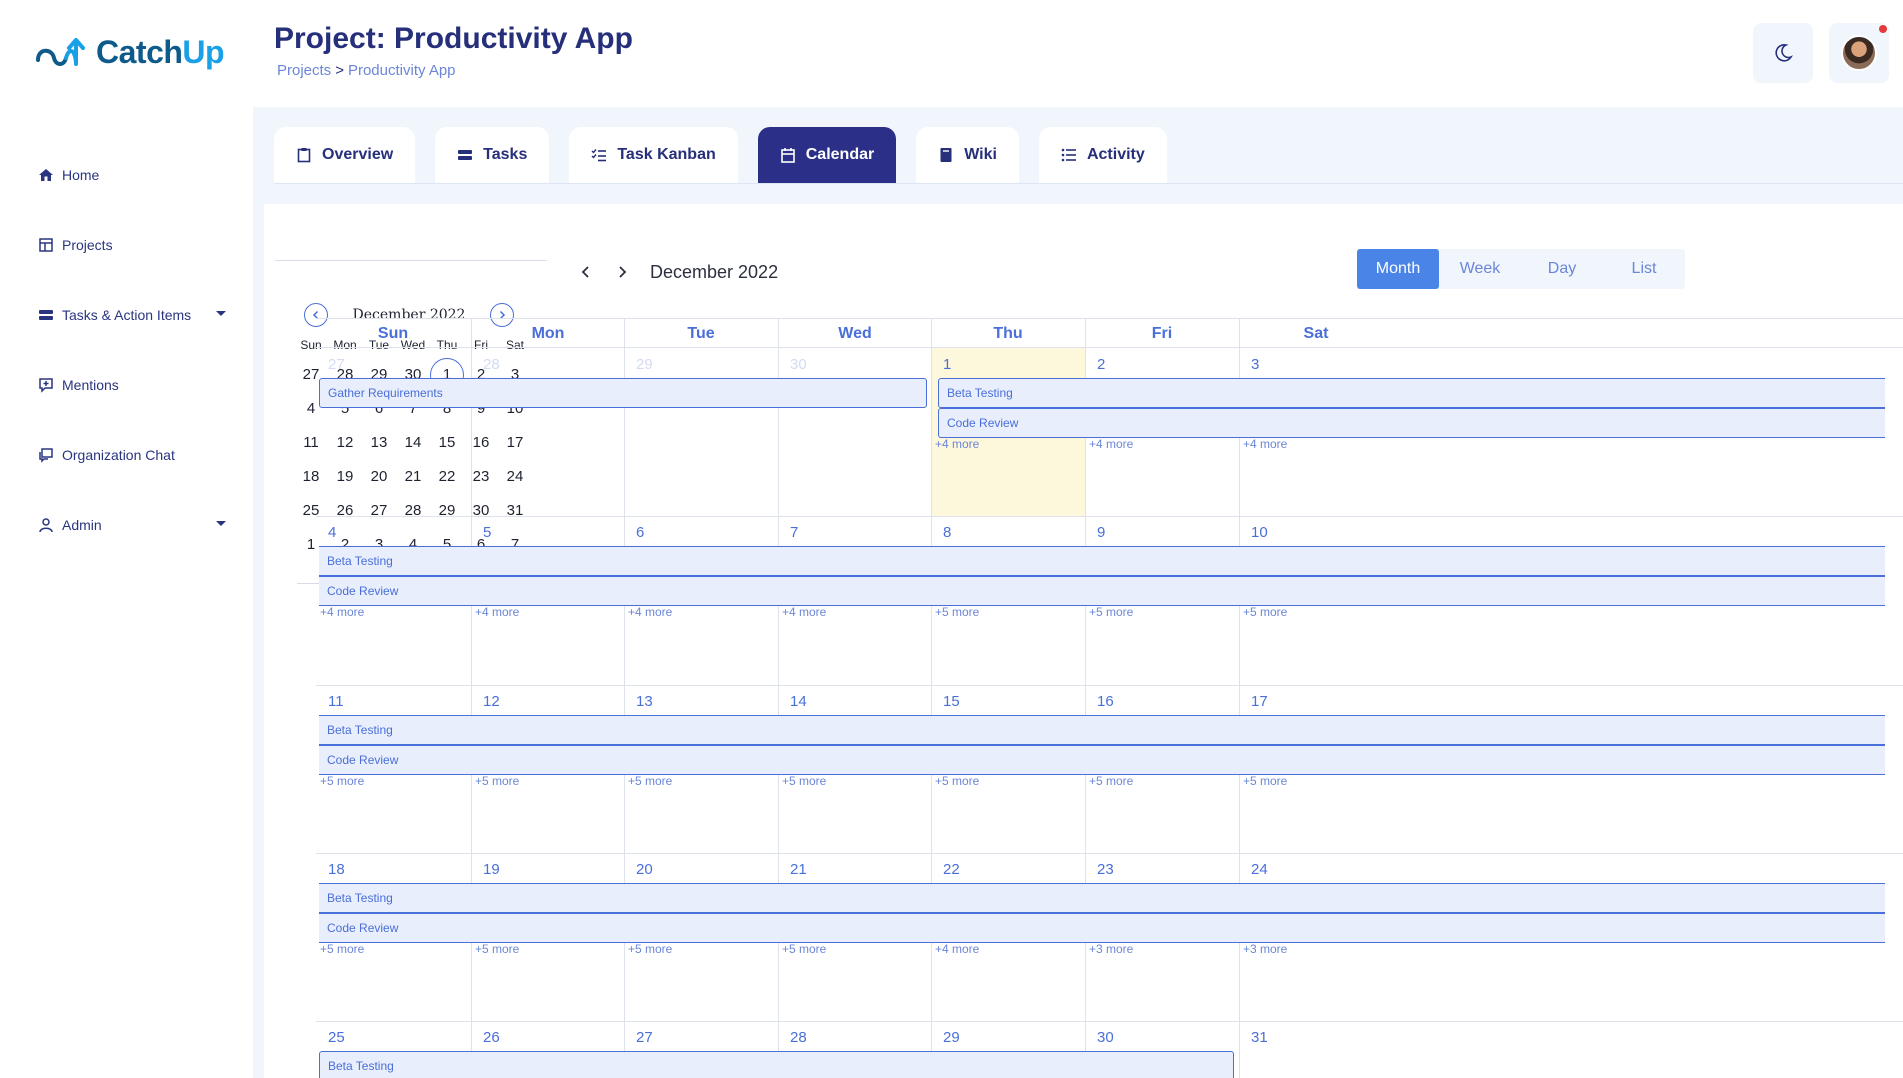  I want to click on logo-icon, so click(60, 51).